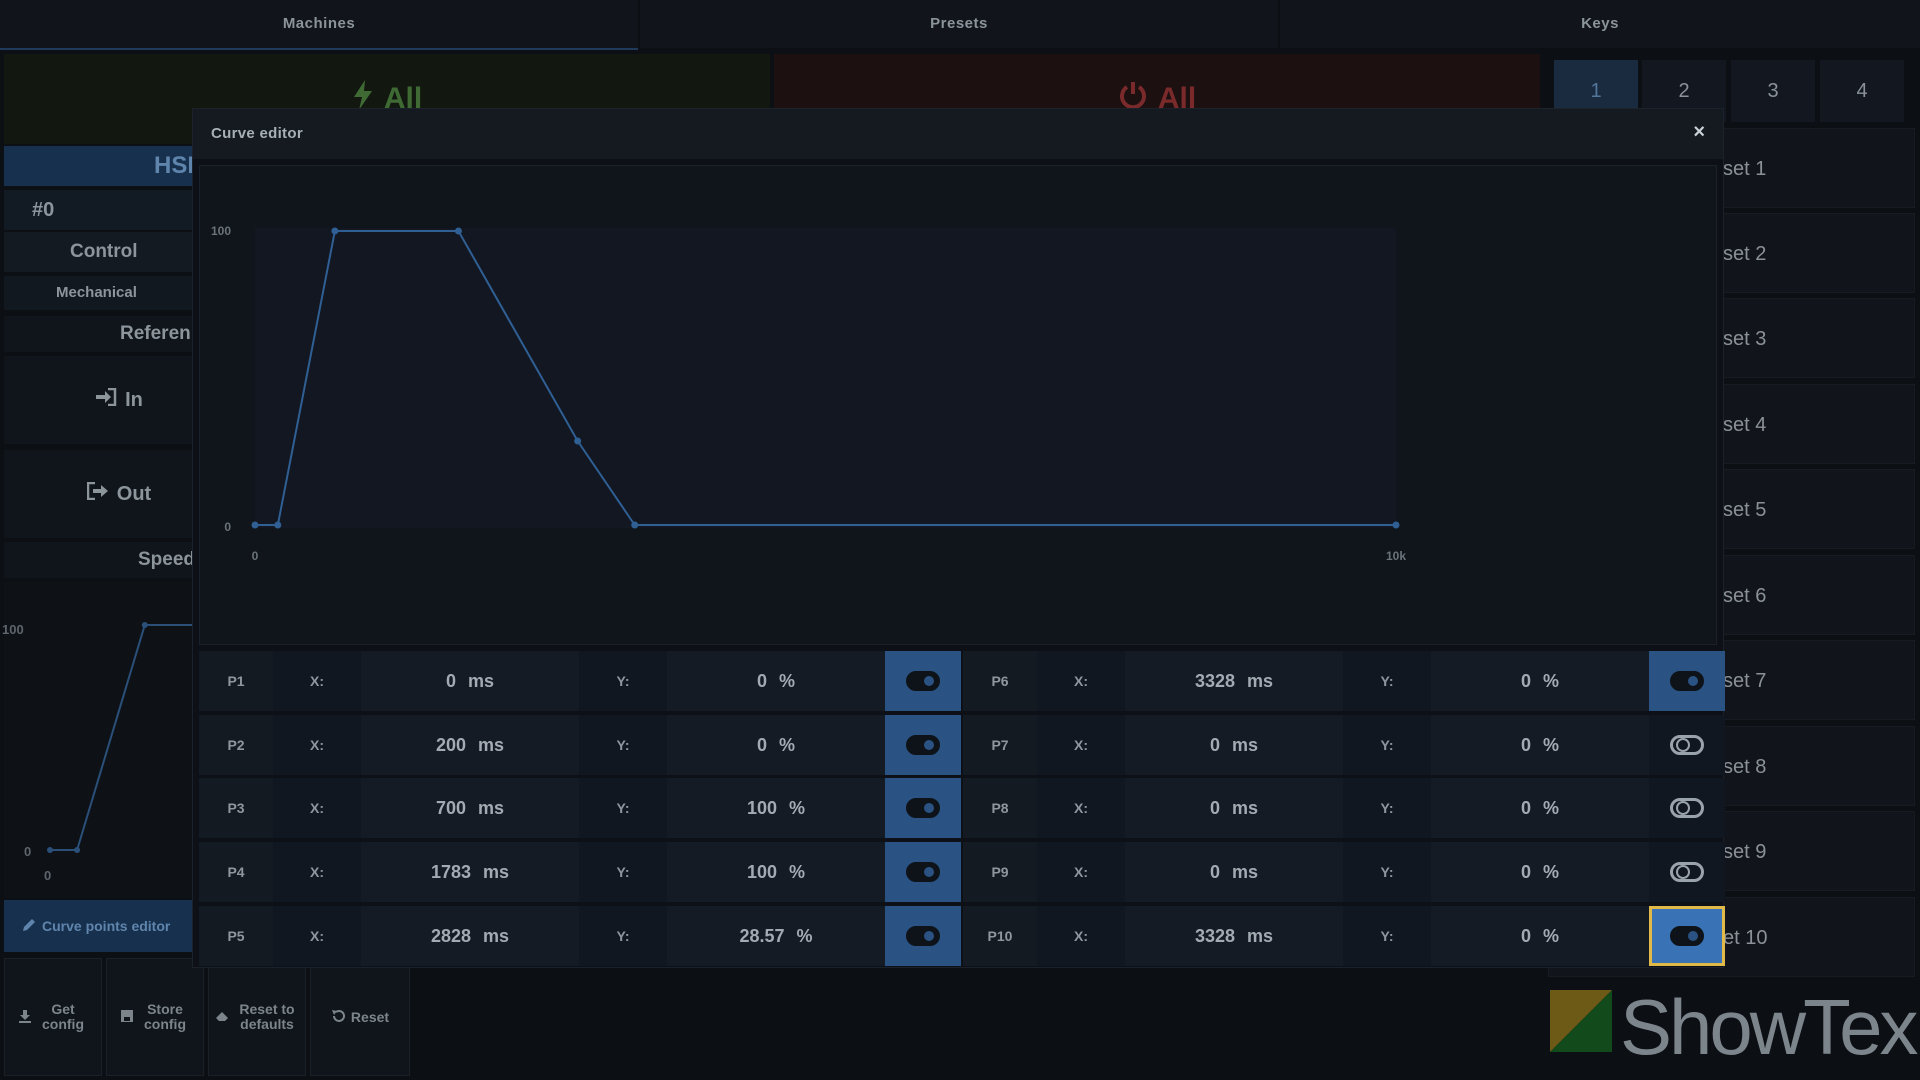  I want to click on tab-machines: Machines, so click(319, 25).